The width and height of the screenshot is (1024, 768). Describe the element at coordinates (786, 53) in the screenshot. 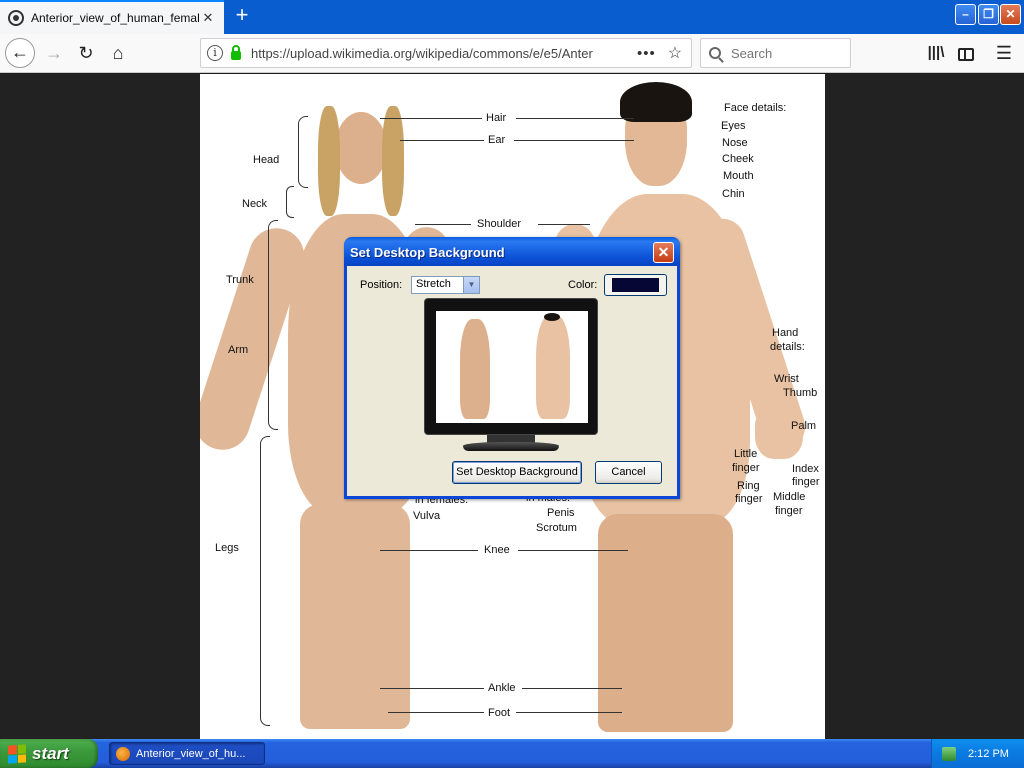

I see `search-input` at that location.